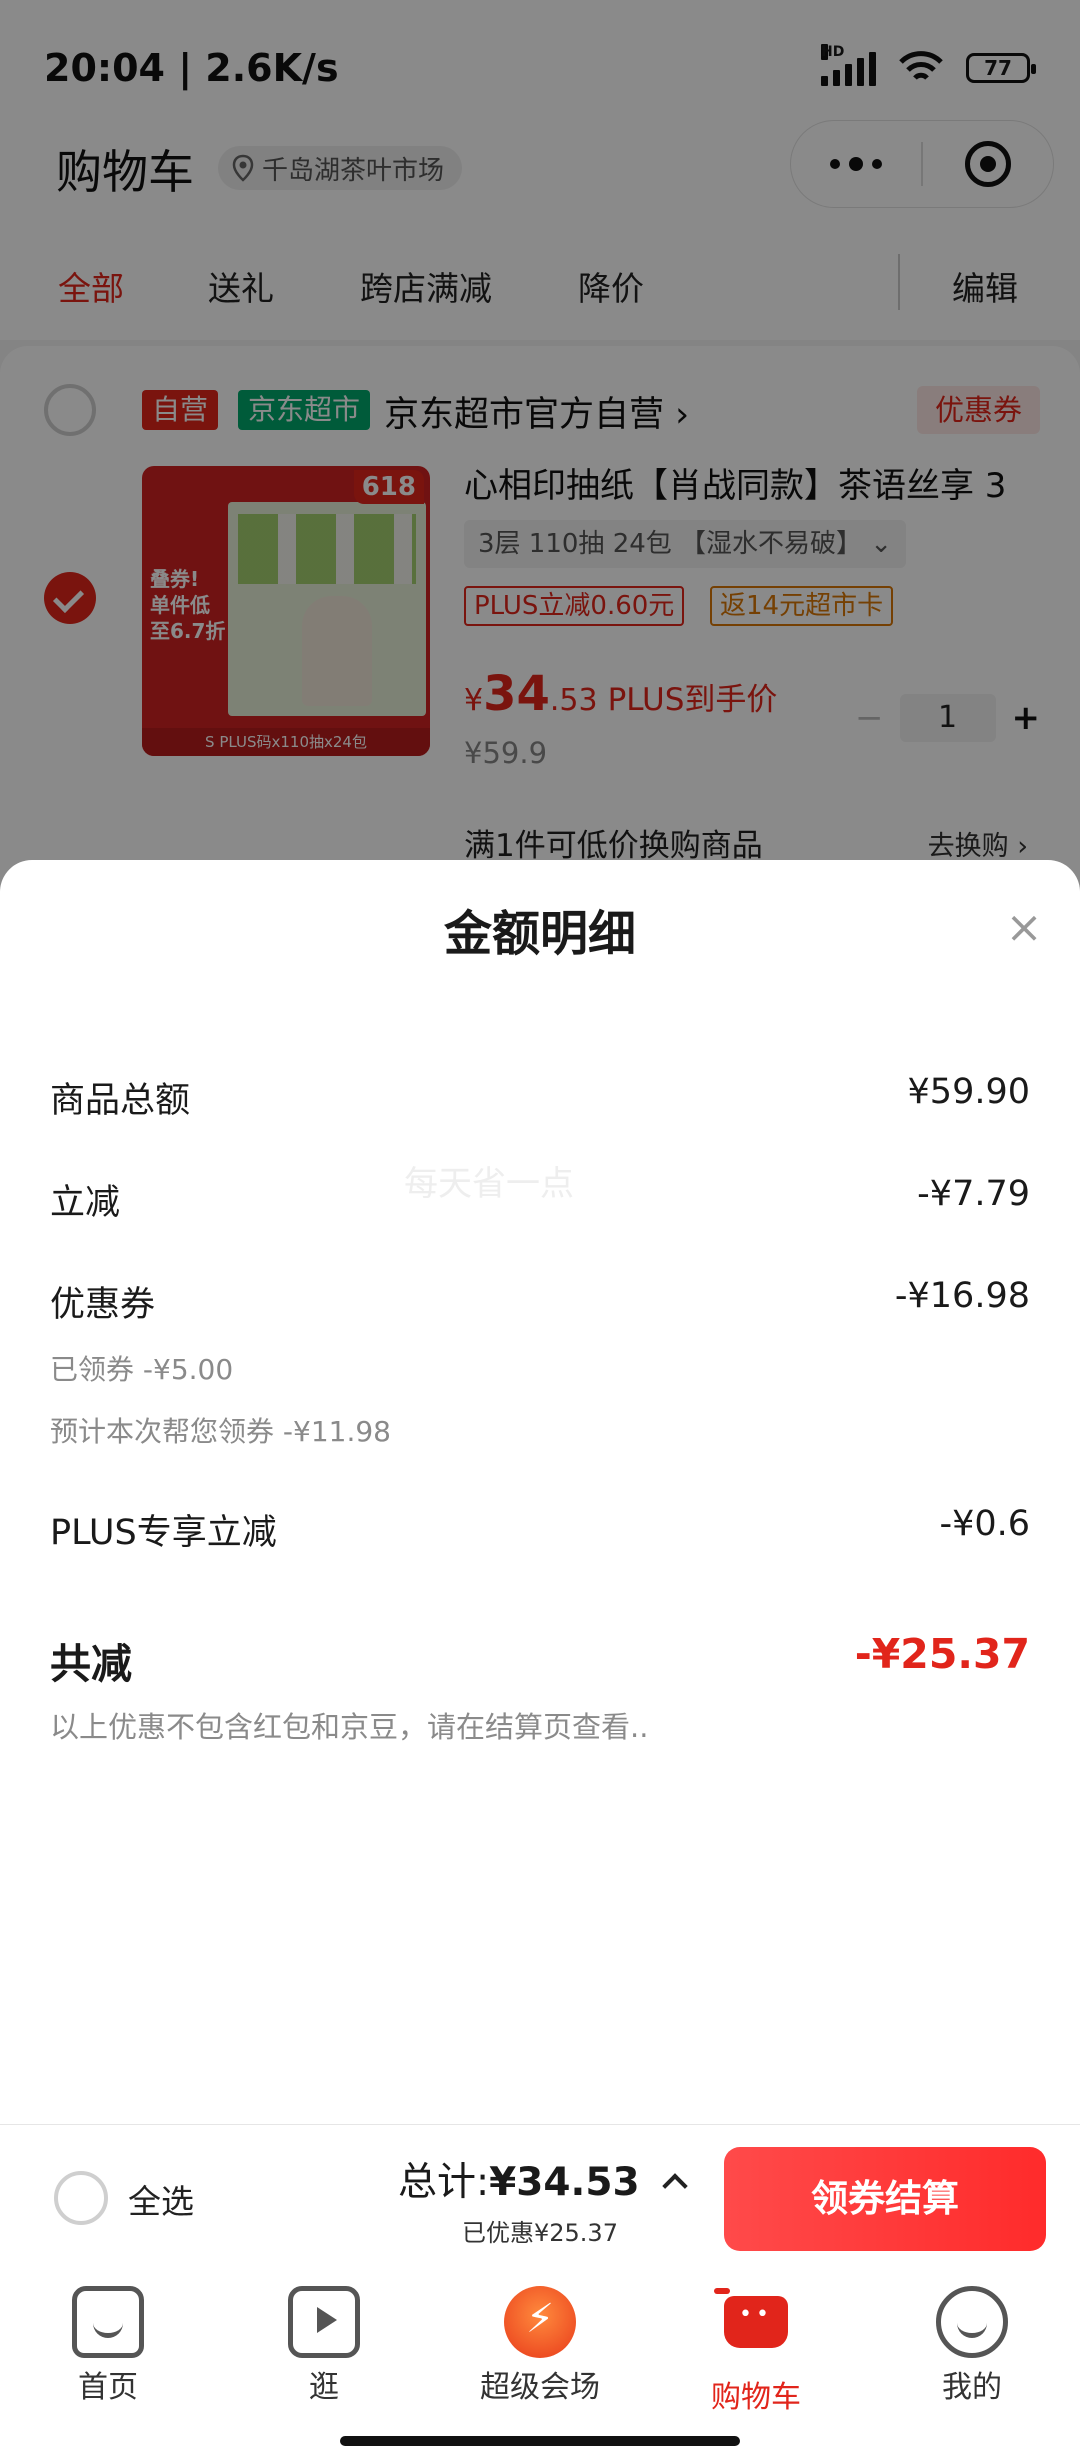 The width and height of the screenshot is (1080, 2460). What do you see at coordinates (885, 2199) in the screenshot?
I see `checkout-button: 领券结算` at bounding box center [885, 2199].